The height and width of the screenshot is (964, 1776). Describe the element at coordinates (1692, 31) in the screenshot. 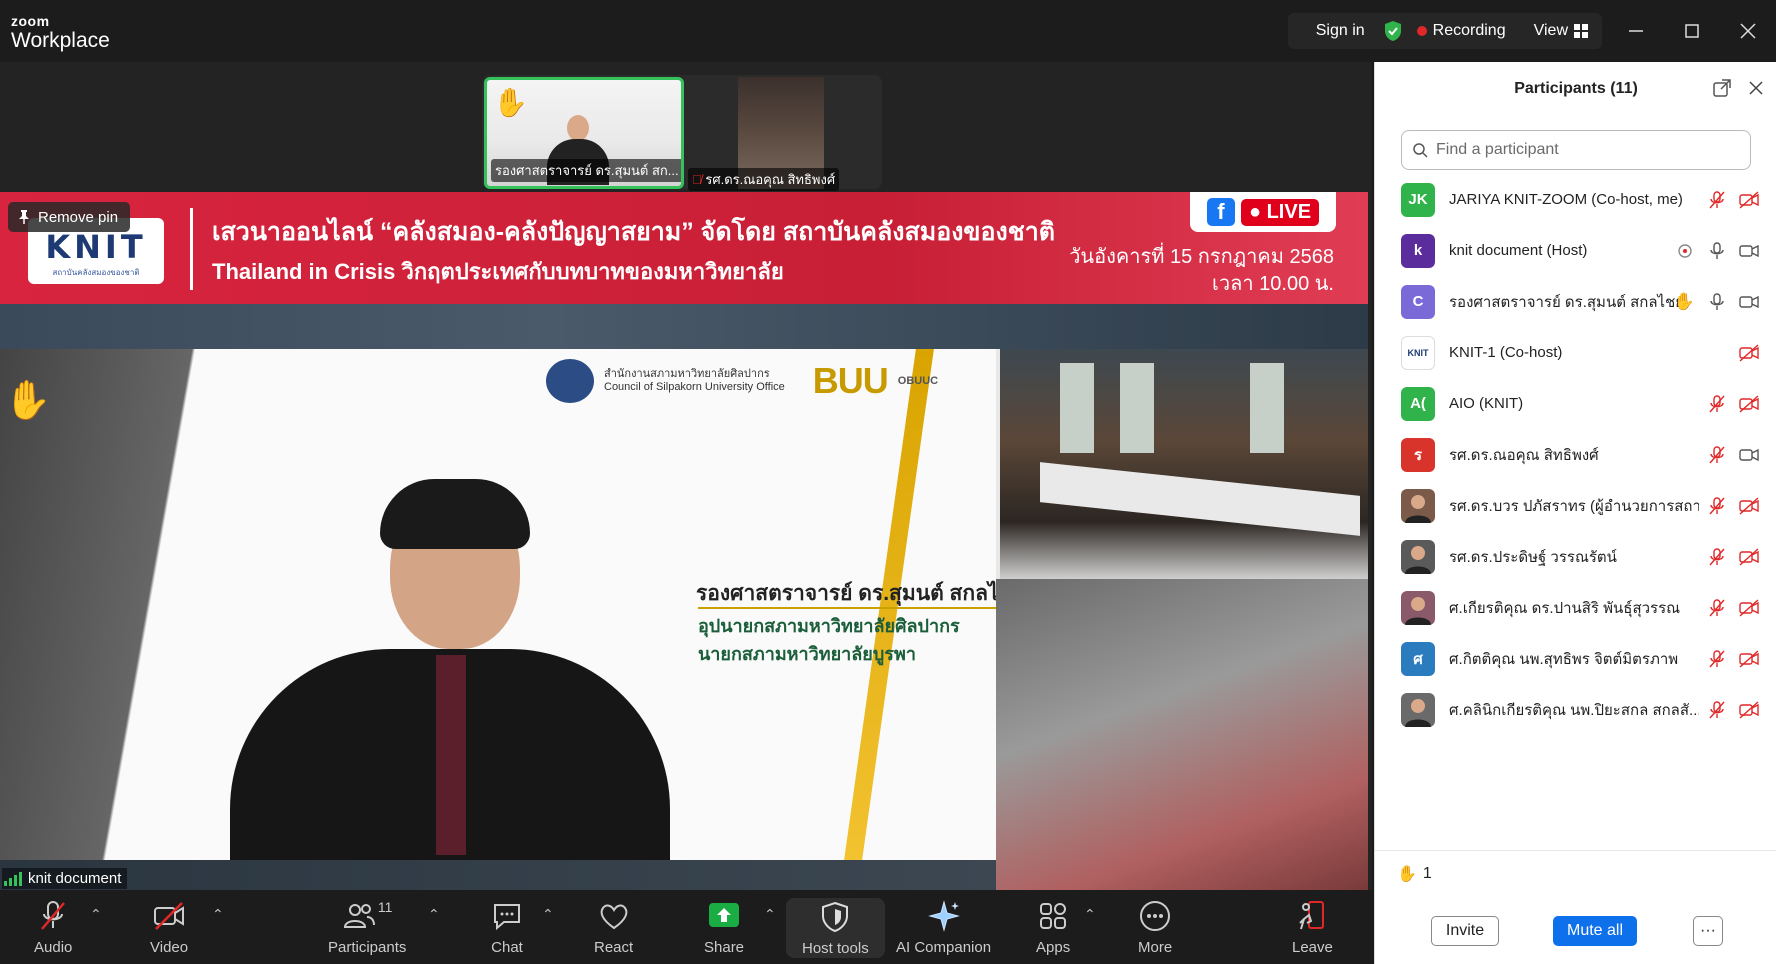

I see `maximize-button` at that location.